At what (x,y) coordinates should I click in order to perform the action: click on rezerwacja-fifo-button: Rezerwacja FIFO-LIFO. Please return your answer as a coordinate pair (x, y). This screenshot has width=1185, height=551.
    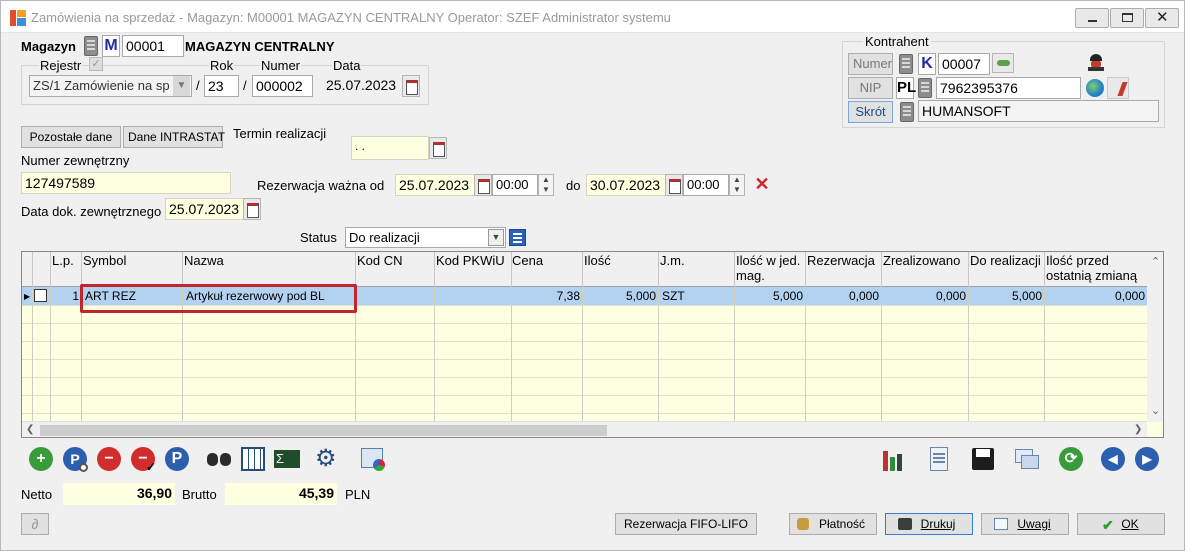
    Looking at the image, I should click on (686, 524).